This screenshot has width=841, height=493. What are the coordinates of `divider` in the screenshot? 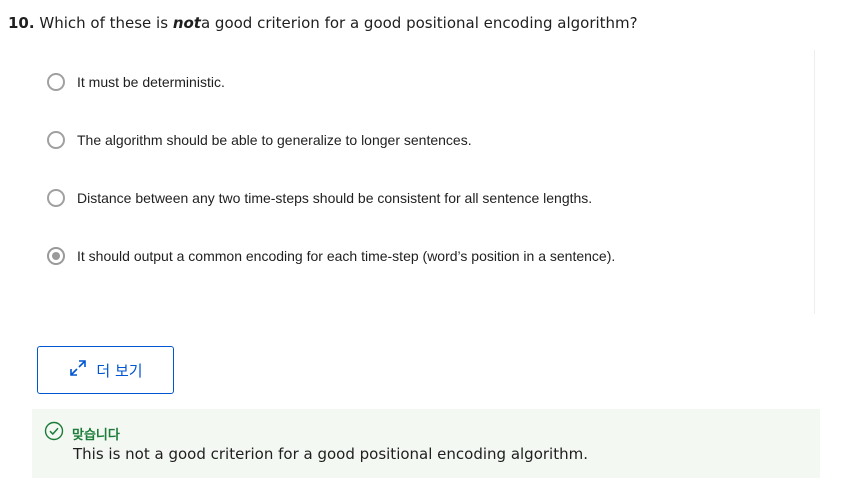 It's located at (814, 182).